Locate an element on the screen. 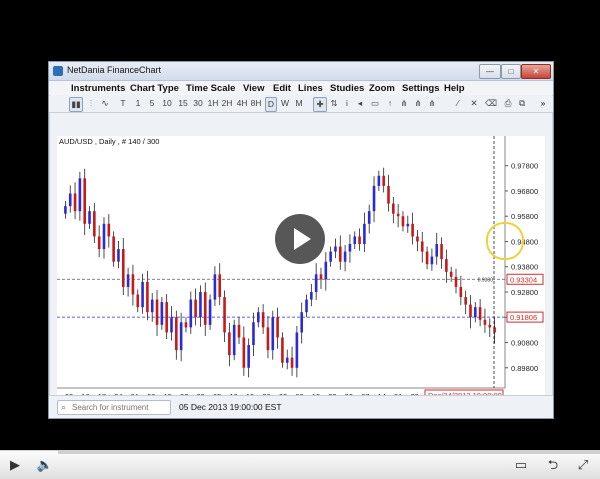 Image resolution: width=600 pixels, height=479 pixels. fork-icon: ⋔ is located at coordinates (404, 103).